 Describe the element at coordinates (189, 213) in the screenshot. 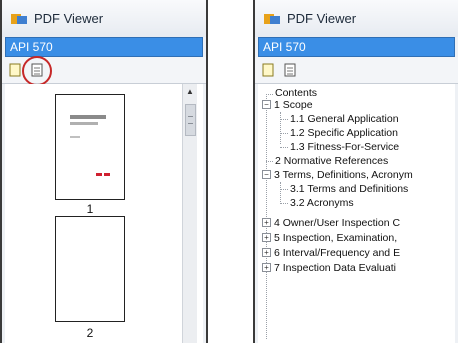

I see `vertical-scrollbar: ▲` at that location.